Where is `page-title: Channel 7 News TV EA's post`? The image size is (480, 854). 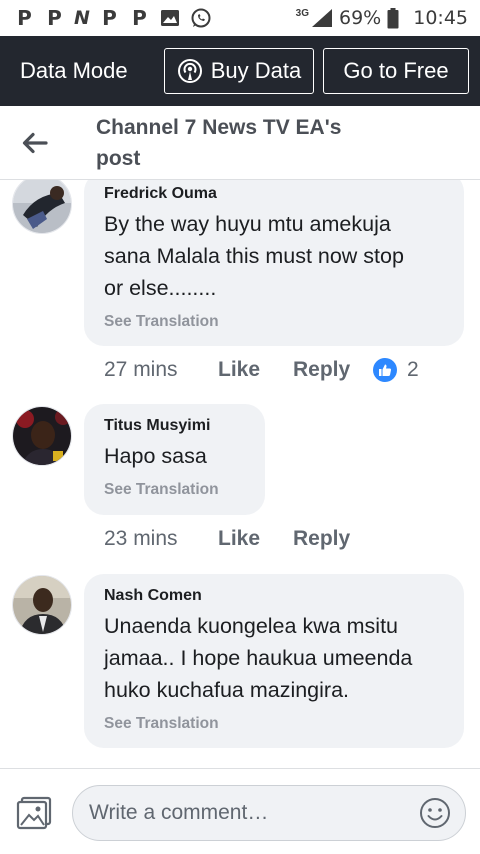 page-title: Channel 7 News TV EA's post is located at coordinates (246, 143).